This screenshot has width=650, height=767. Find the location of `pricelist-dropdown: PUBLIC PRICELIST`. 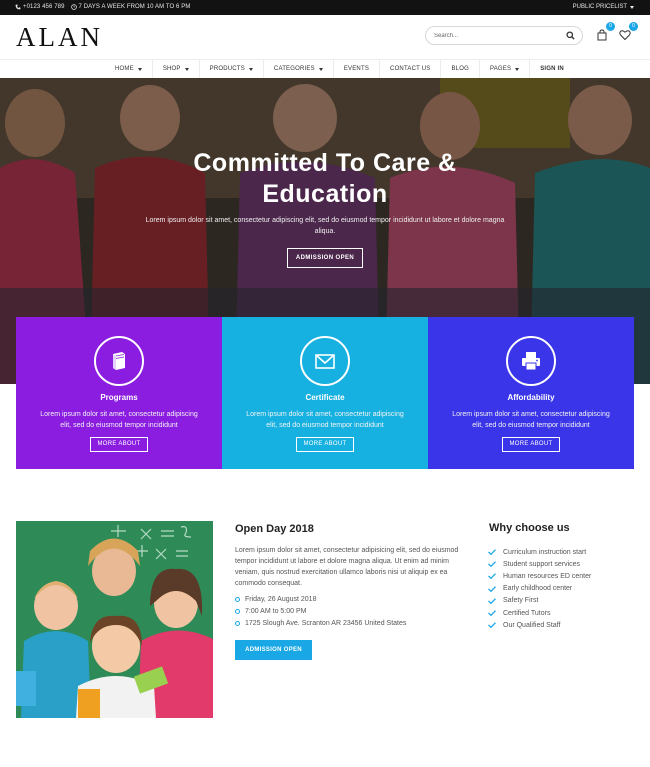

pricelist-dropdown: PUBLIC PRICELIST is located at coordinates (603, 7).